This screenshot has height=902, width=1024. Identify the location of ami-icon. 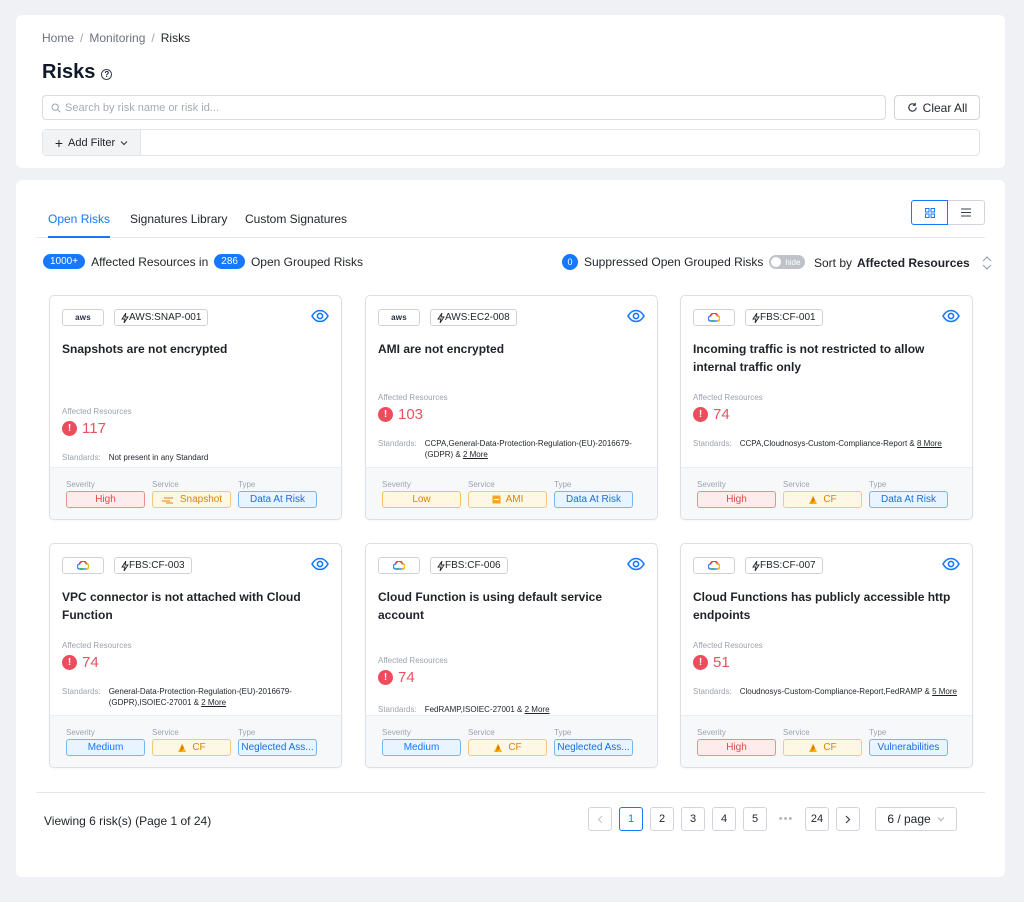
(496, 499).